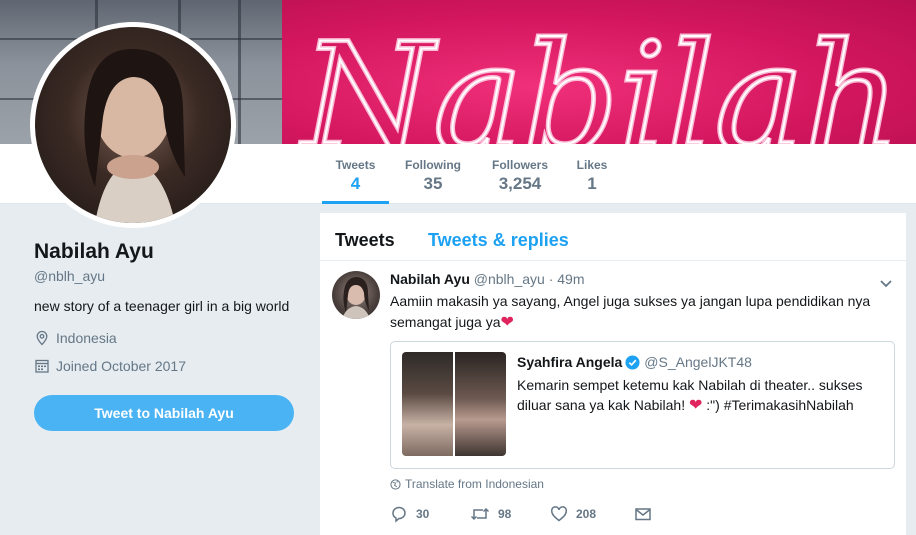 This screenshot has height=535, width=916. I want to click on nav-value: 4, so click(355, 183).